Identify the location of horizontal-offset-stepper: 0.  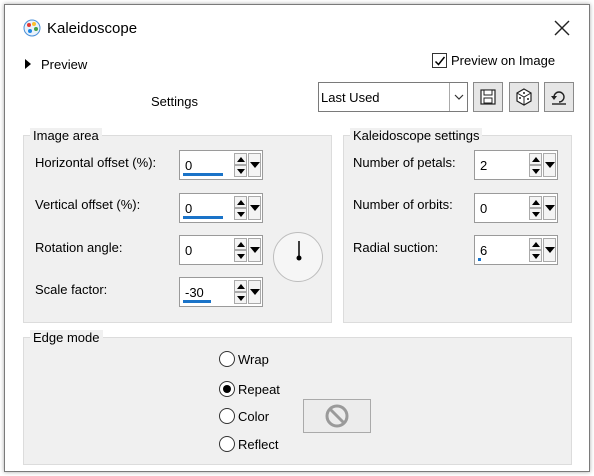
(221, 165).